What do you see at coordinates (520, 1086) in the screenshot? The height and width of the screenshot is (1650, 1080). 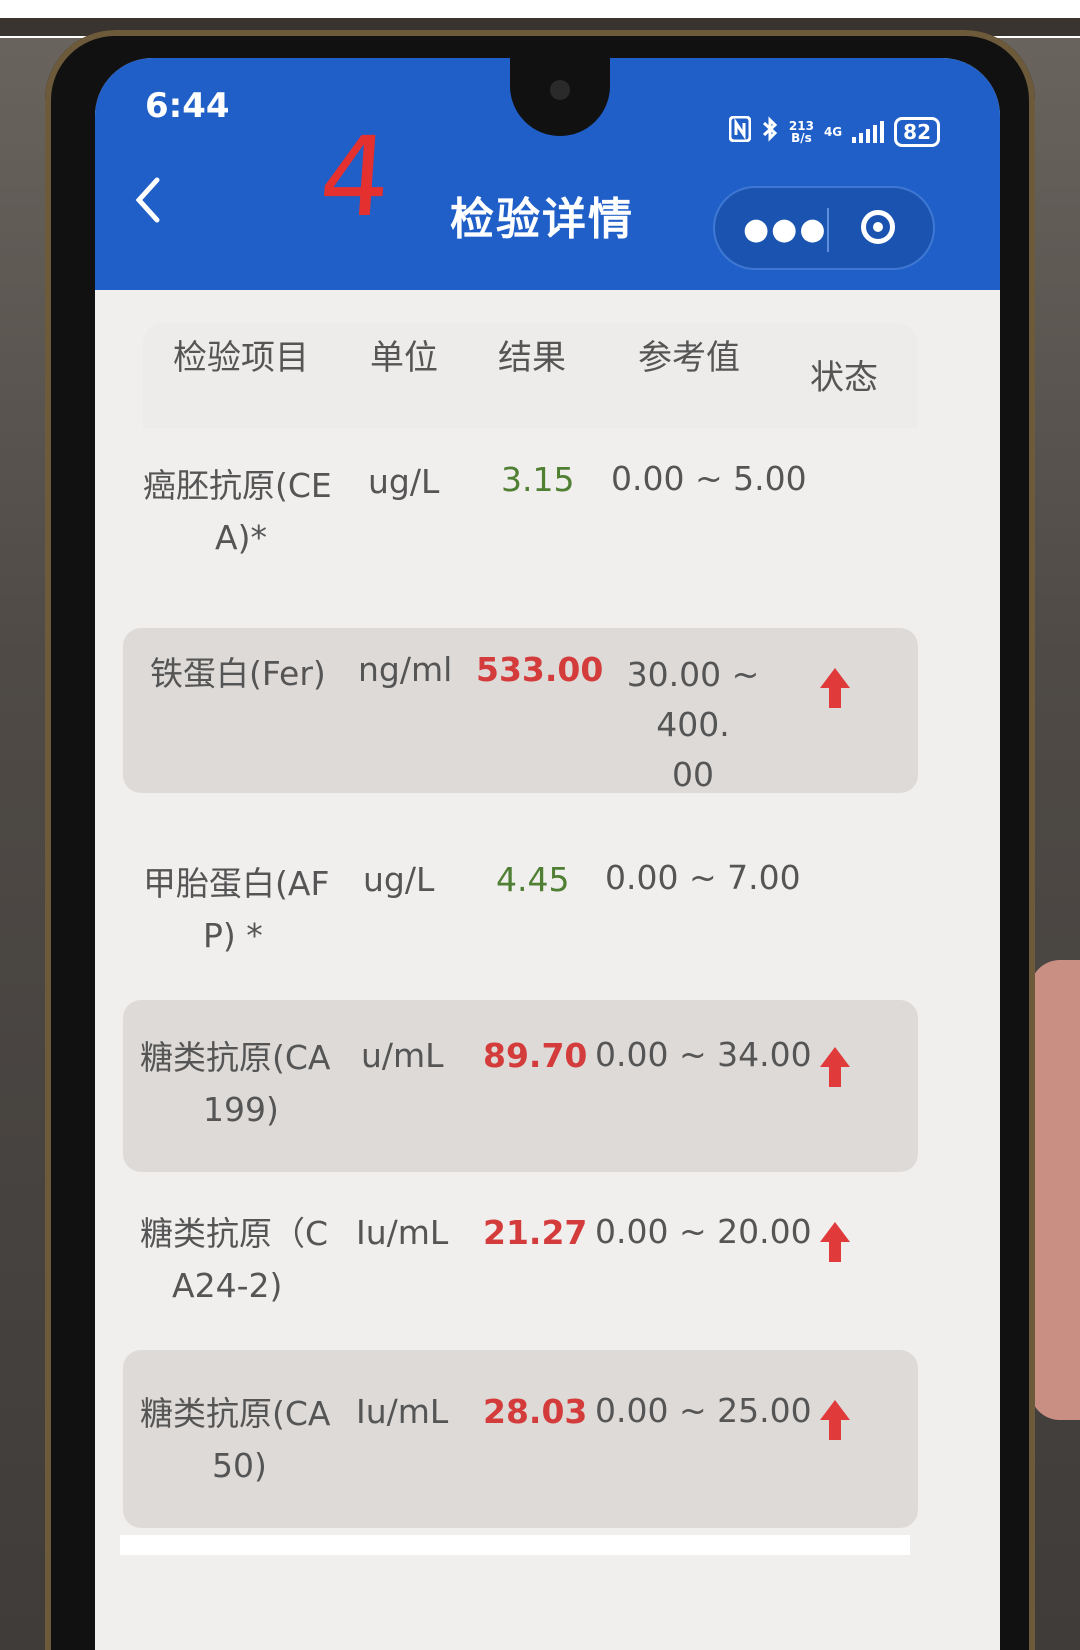 I see `table-row: 糖类抗原(CA 199) u/mL 89.70 0.00 ~ 34.00` at bounding box center [520, 1086].